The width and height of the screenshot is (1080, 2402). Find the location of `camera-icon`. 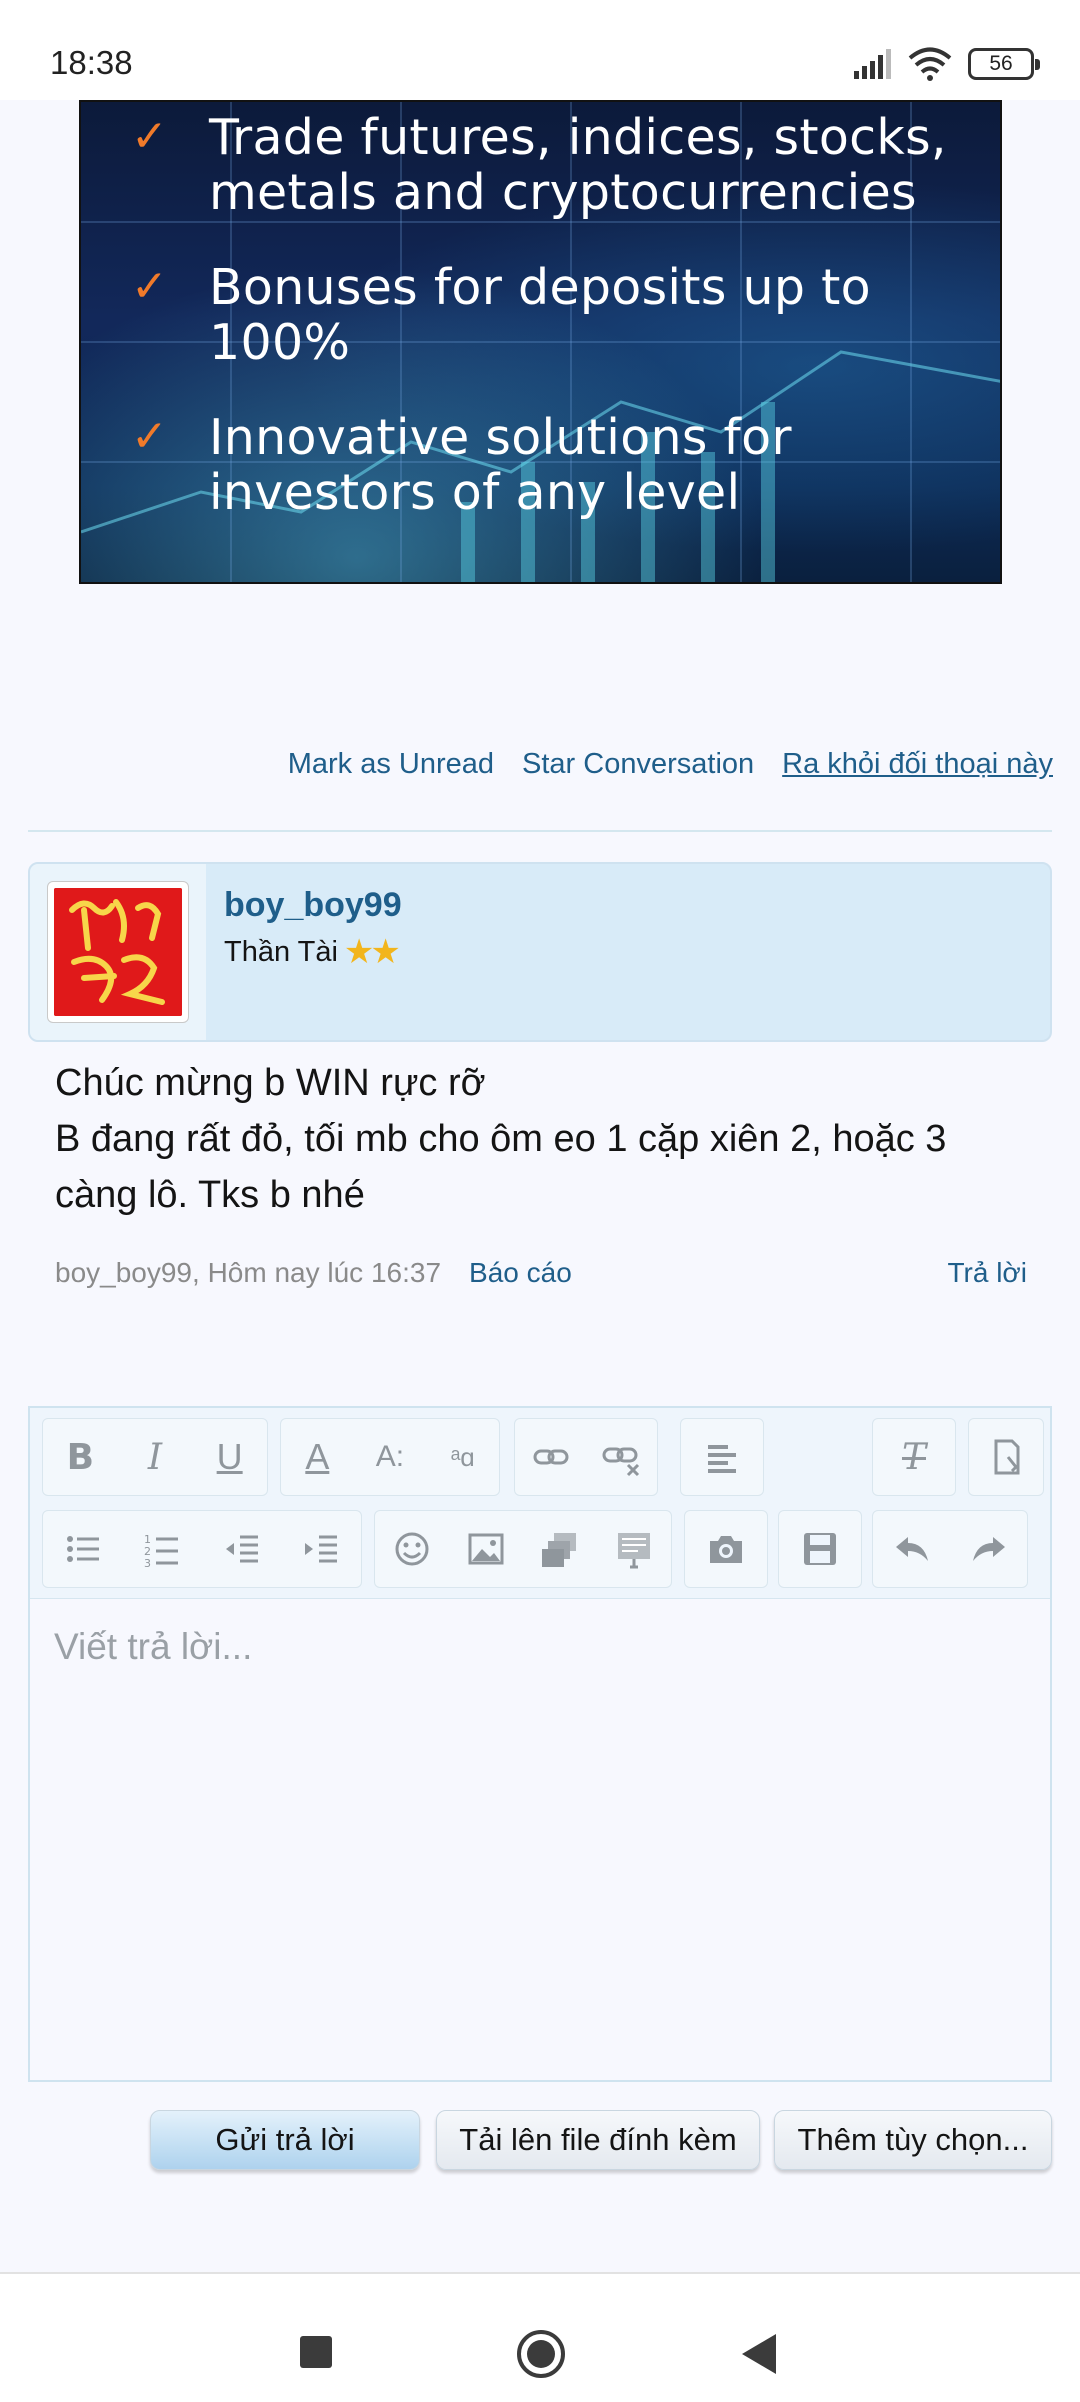

camera-icon is located at coordinates (726, 1549).